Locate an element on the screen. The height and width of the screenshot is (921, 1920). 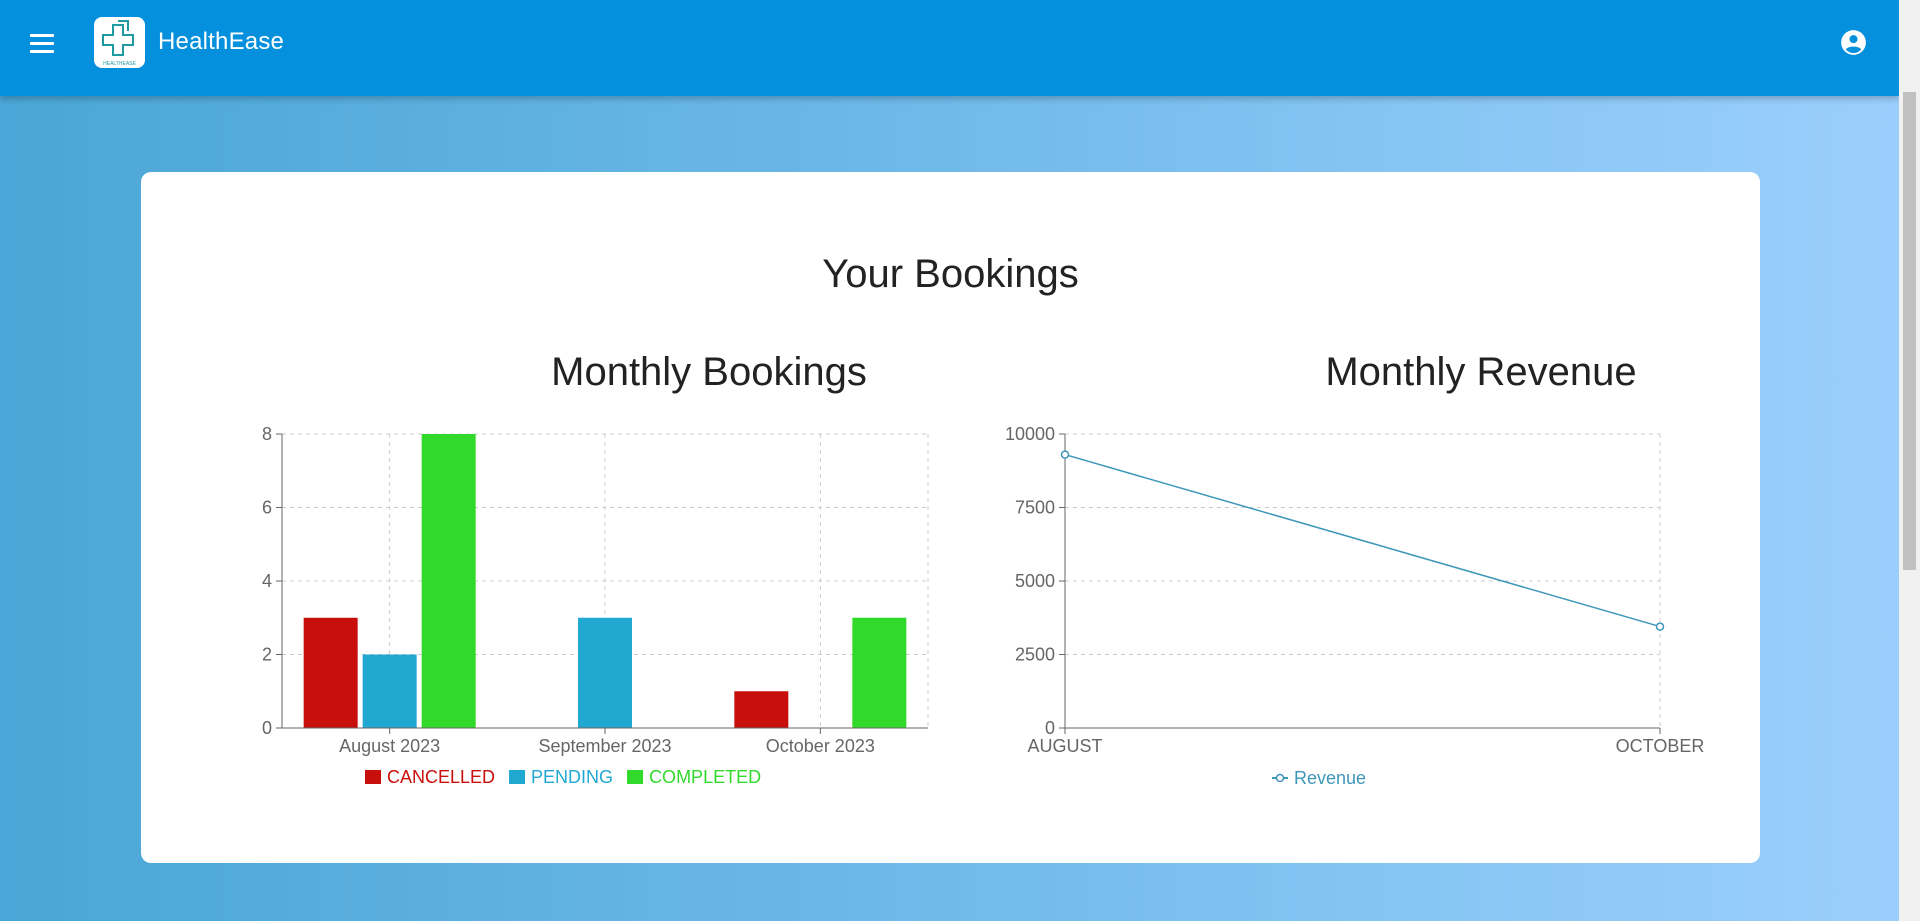
menu-icon is located at coordinates (45, 43).